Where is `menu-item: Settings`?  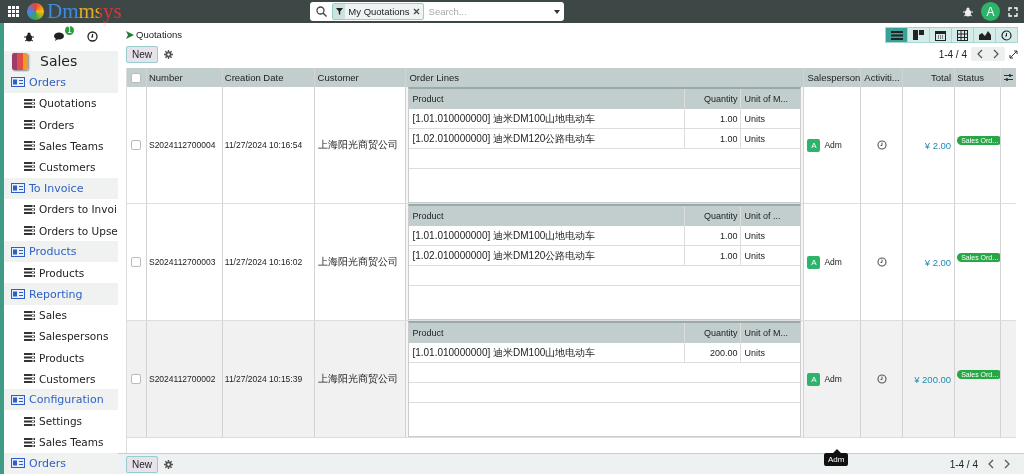
menu-item: Settings is located at coordinates (61, 421).